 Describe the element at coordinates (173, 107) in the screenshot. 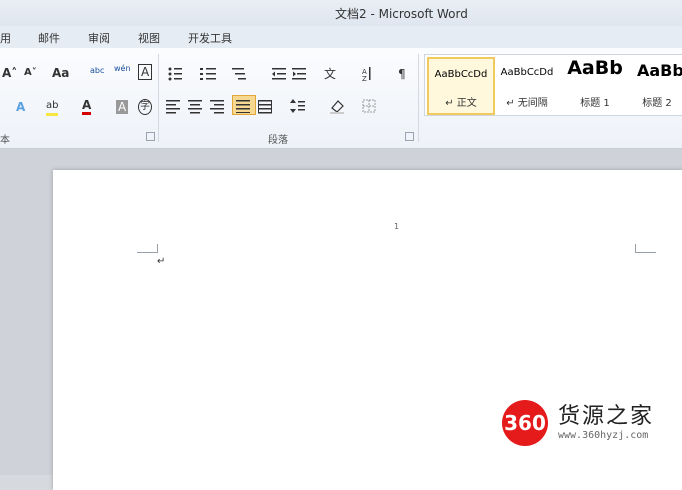

I see `align-left-icon` at that location.